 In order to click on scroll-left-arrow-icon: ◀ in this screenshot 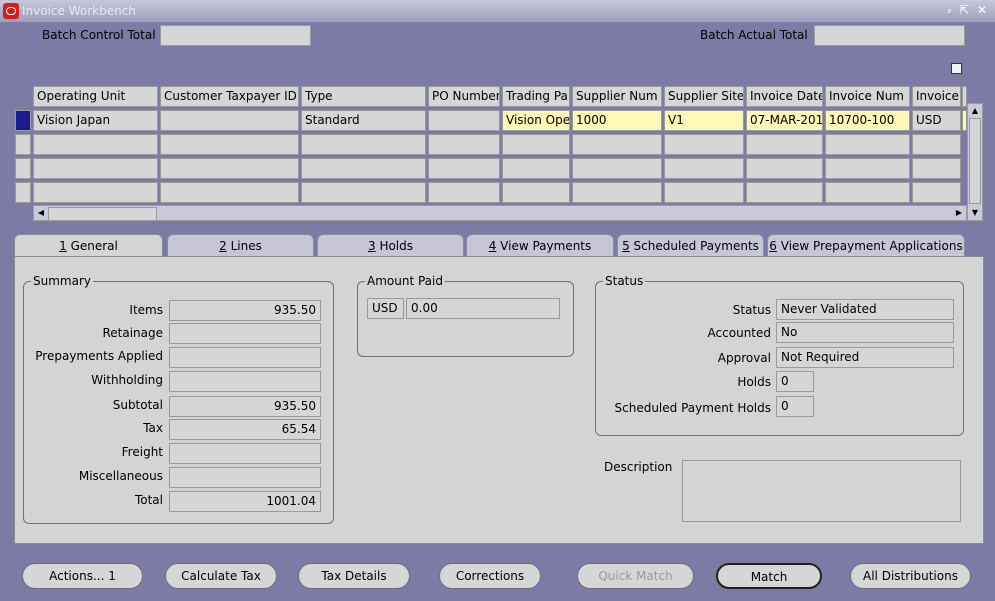, I will do `click(41, 213)`.